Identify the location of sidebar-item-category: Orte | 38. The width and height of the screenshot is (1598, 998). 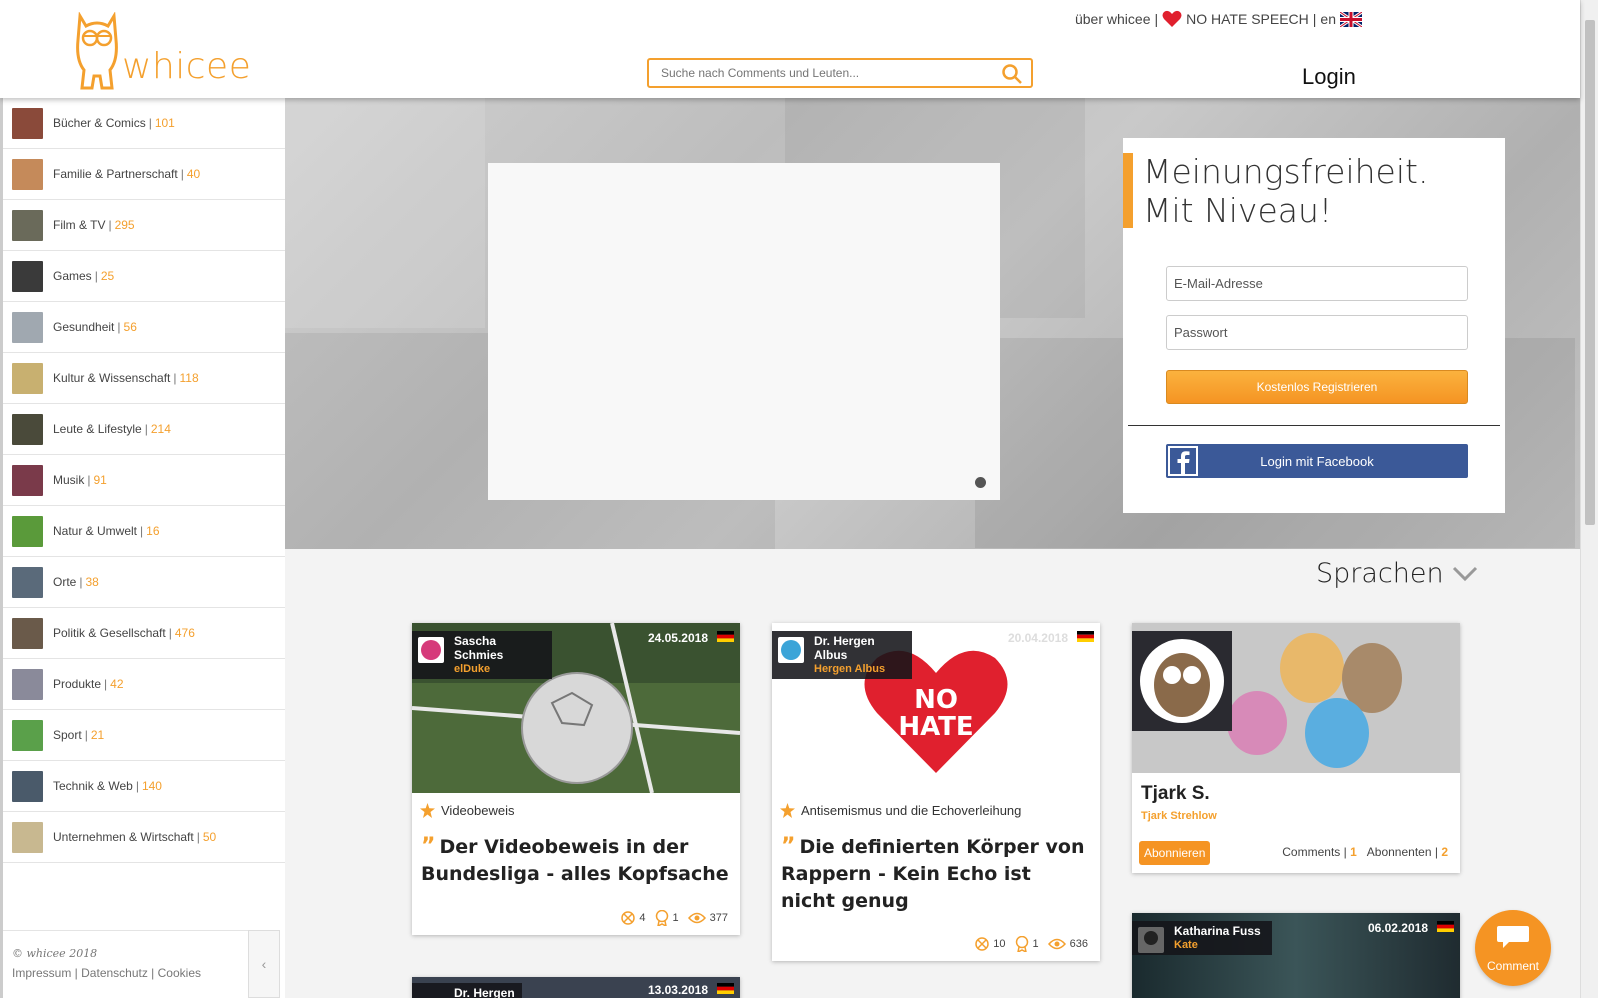
(144, 582).